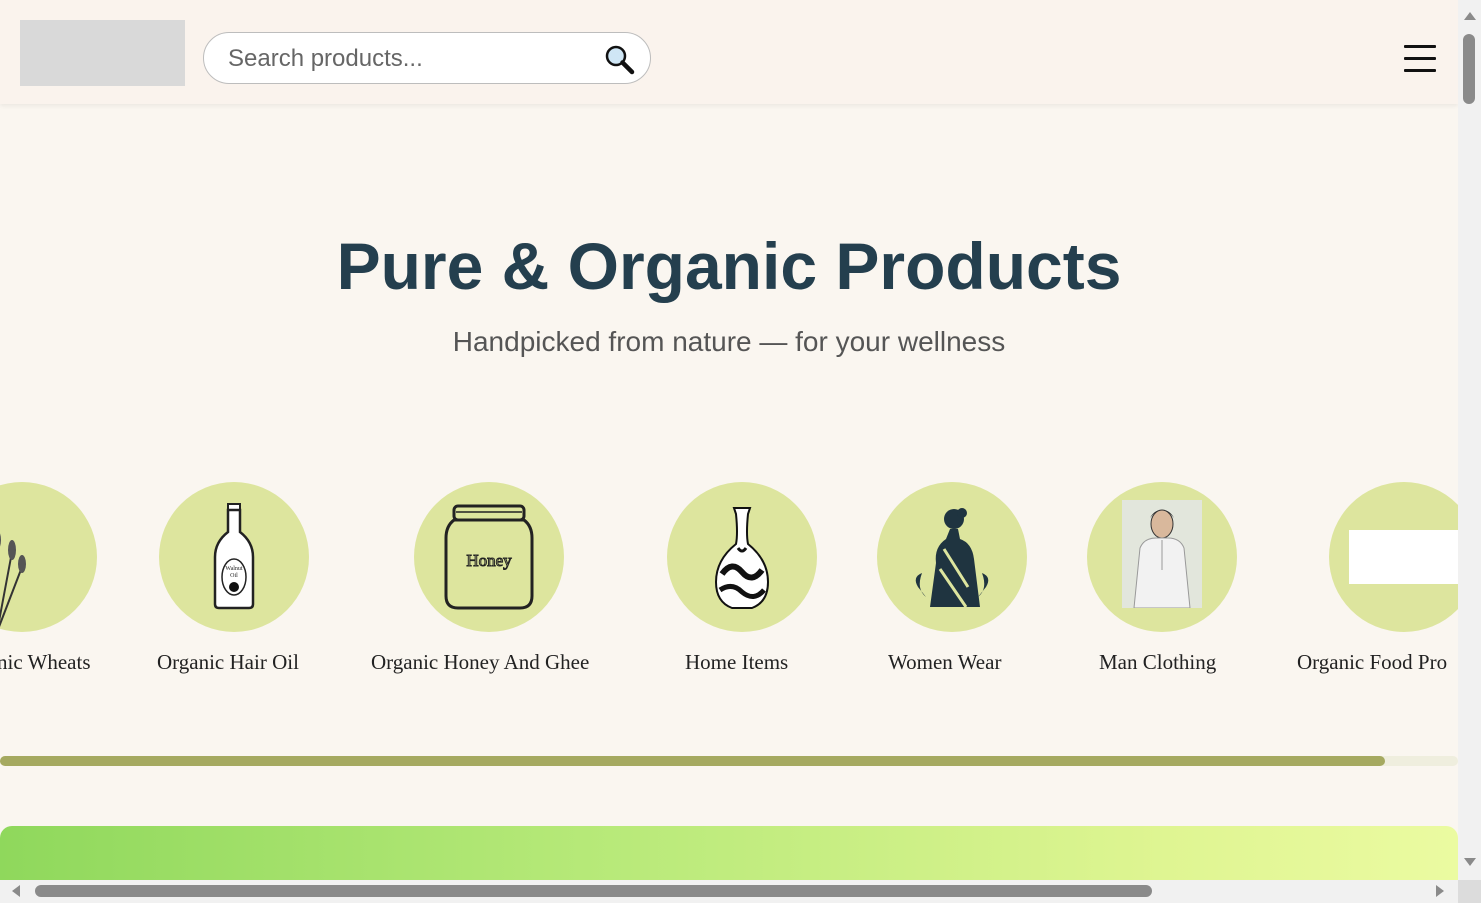 This screenshot has height=903, width=1481. Describe the element at coordinates (729, 266) in the screenshot. I see `hero-title: Pure & Organic Products` at that location.